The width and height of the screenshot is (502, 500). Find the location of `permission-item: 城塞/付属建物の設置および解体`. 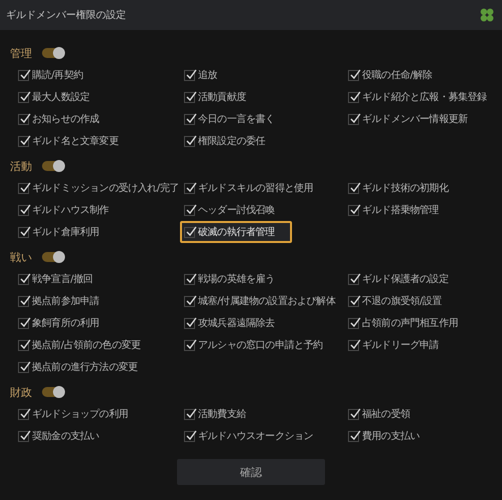

permission-item: 城塞/付属建物の設置および解体 is located at coordinates (260, 301).